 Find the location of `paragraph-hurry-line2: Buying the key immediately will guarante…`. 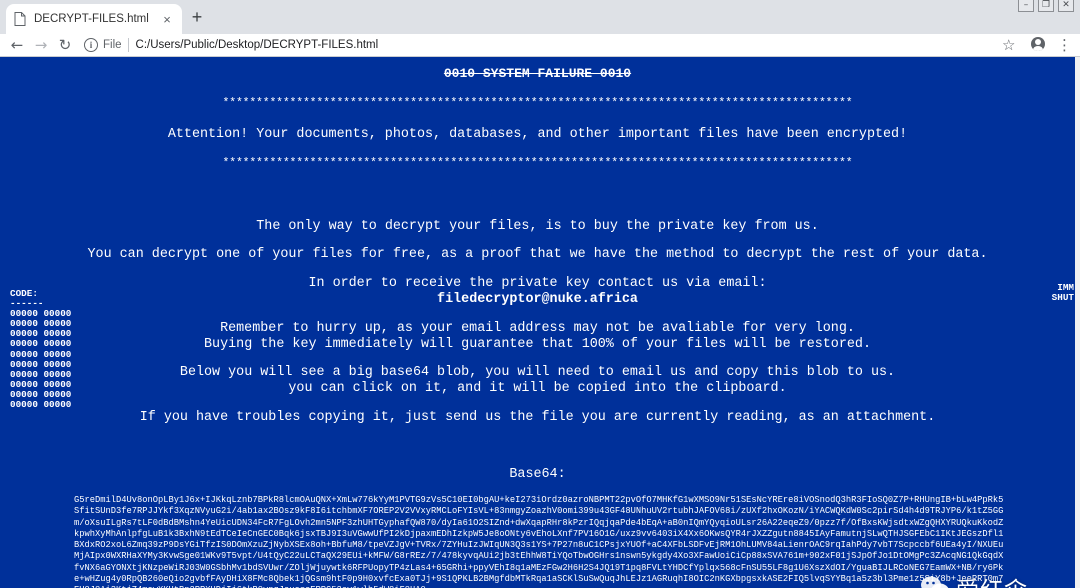

paragraph-hurry-line2: Buying the key immediately will guarante… is located at coordinates (537, 344).